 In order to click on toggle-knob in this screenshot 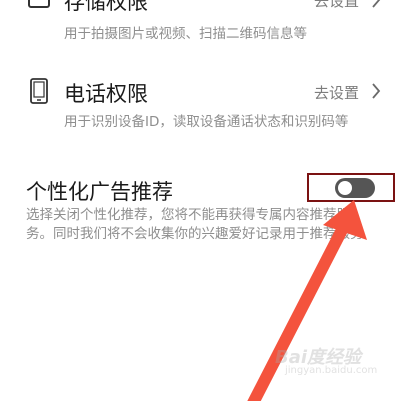, I will do `click(345, 188)`.